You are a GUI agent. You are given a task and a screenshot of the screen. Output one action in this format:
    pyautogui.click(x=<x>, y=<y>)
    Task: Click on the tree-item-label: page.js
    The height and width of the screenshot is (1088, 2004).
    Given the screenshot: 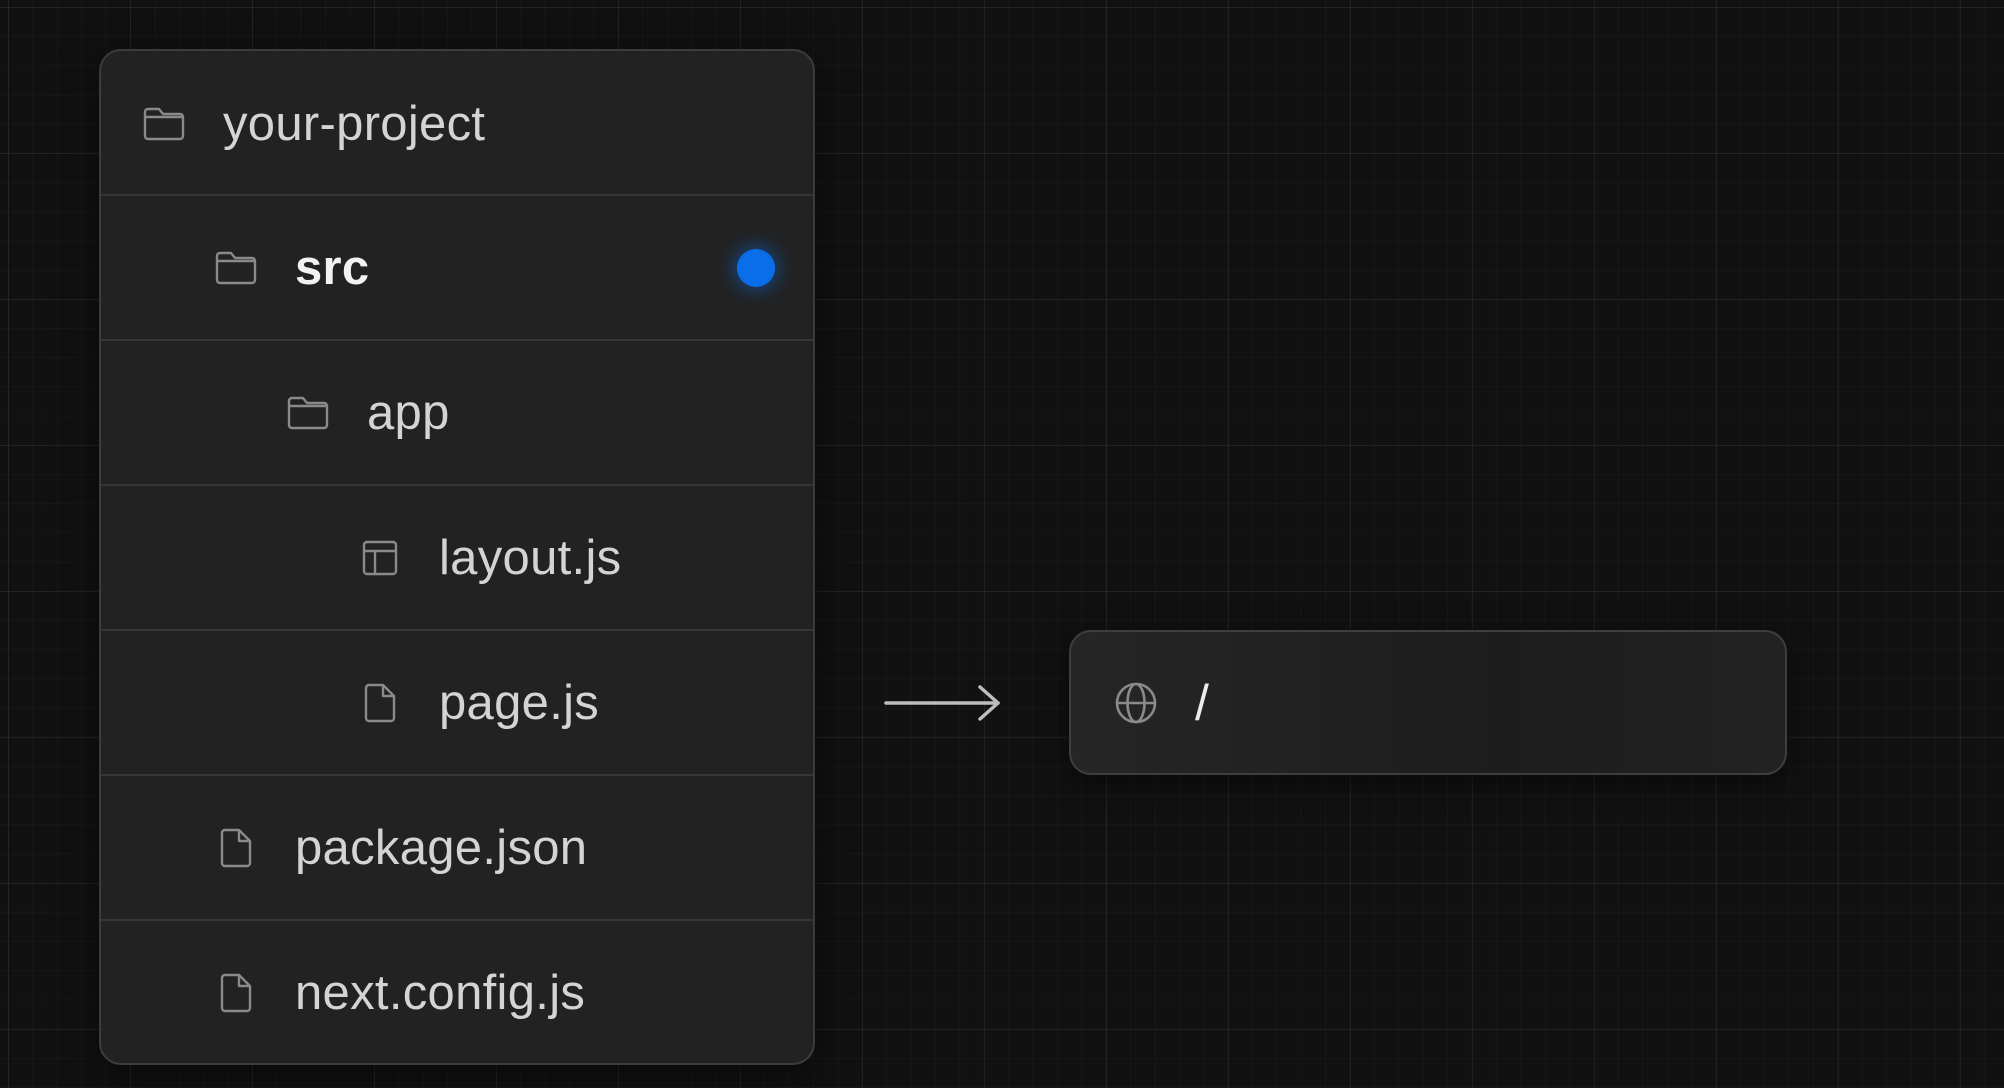 What is the action you would take?
    pyautogui.click(x=519, y=702)
    